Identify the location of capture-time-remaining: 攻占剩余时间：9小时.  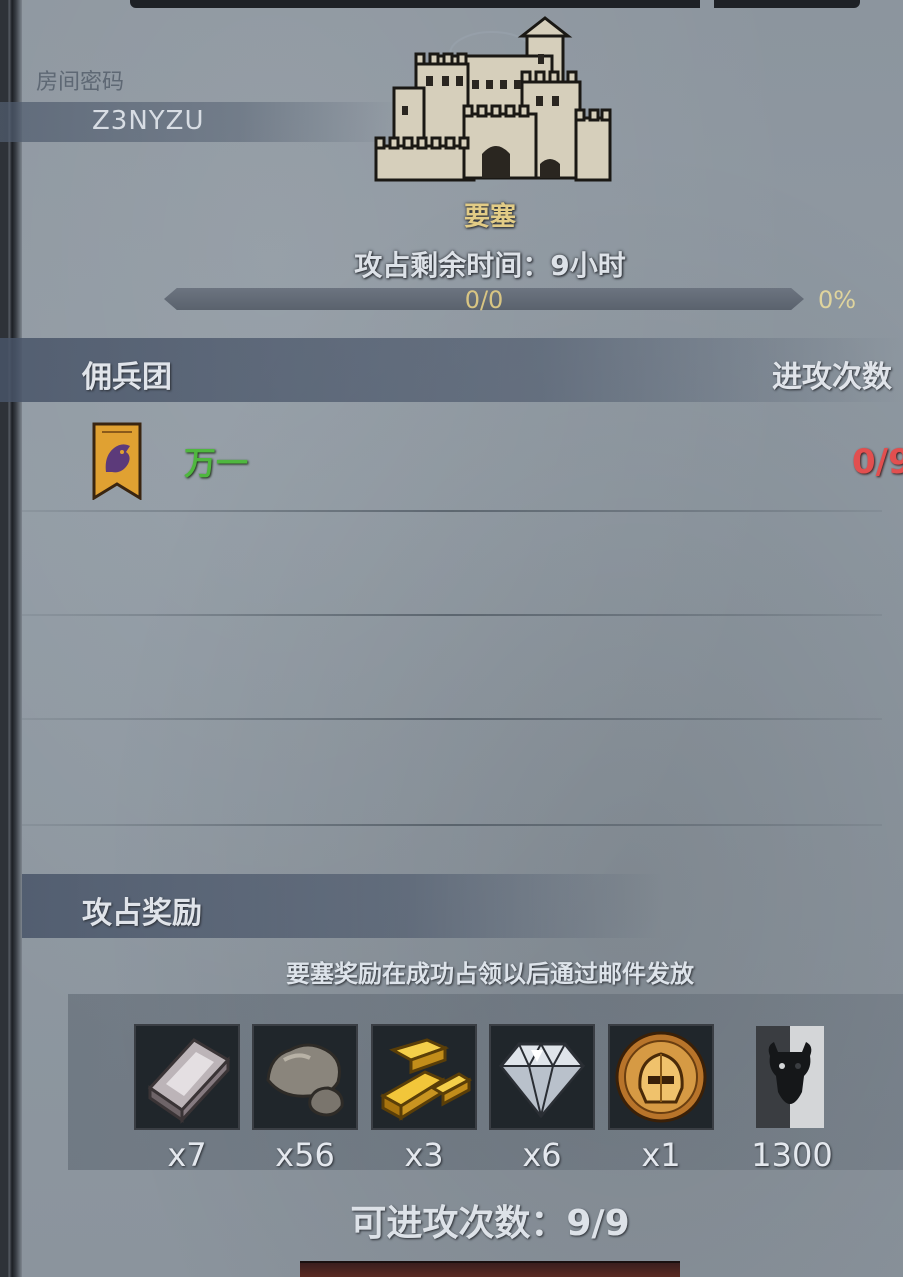
(451, 264).